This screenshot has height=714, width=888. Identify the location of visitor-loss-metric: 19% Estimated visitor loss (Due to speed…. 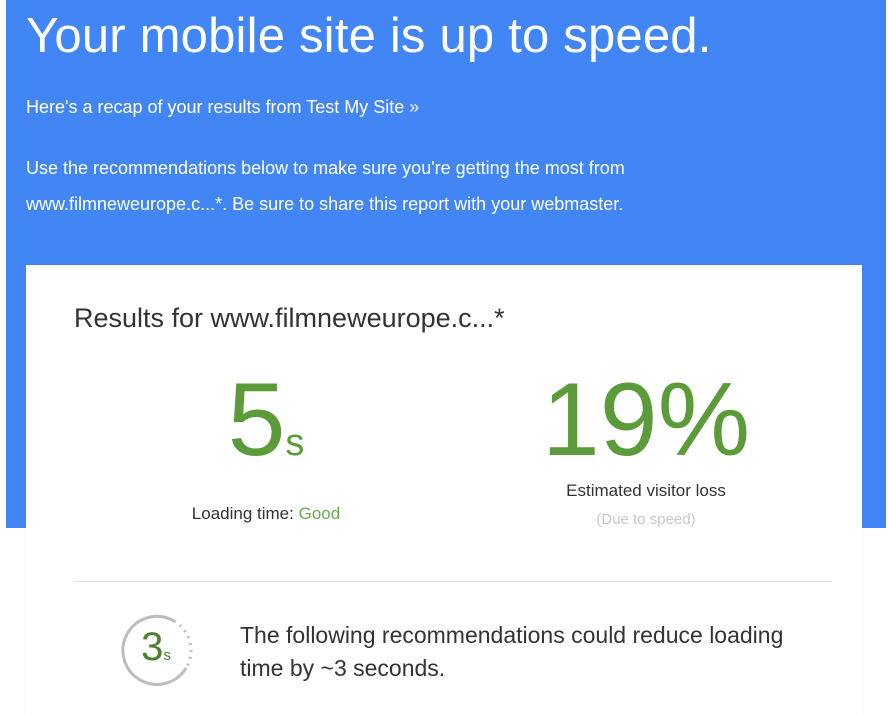
(646, 446).